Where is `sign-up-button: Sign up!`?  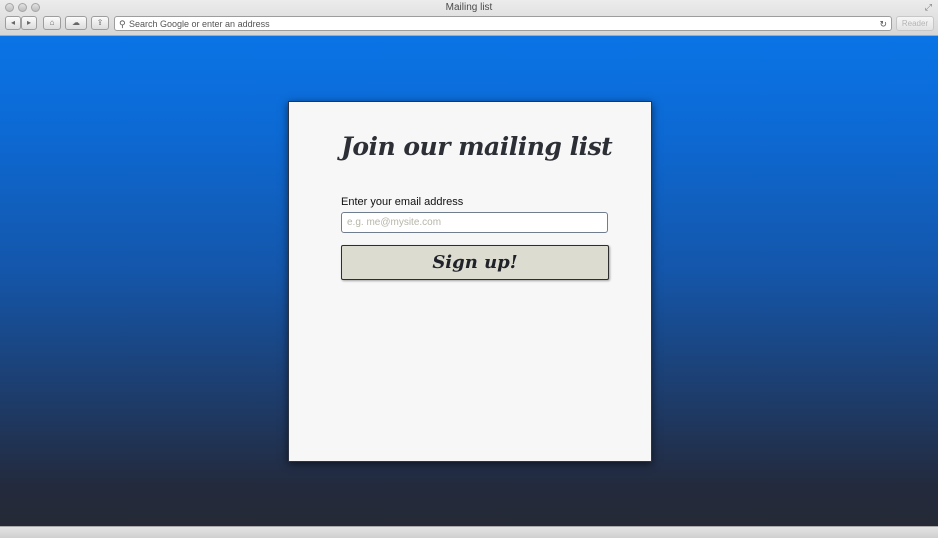
sign-up-button: Sign up! is located at coordinates (475, 262).